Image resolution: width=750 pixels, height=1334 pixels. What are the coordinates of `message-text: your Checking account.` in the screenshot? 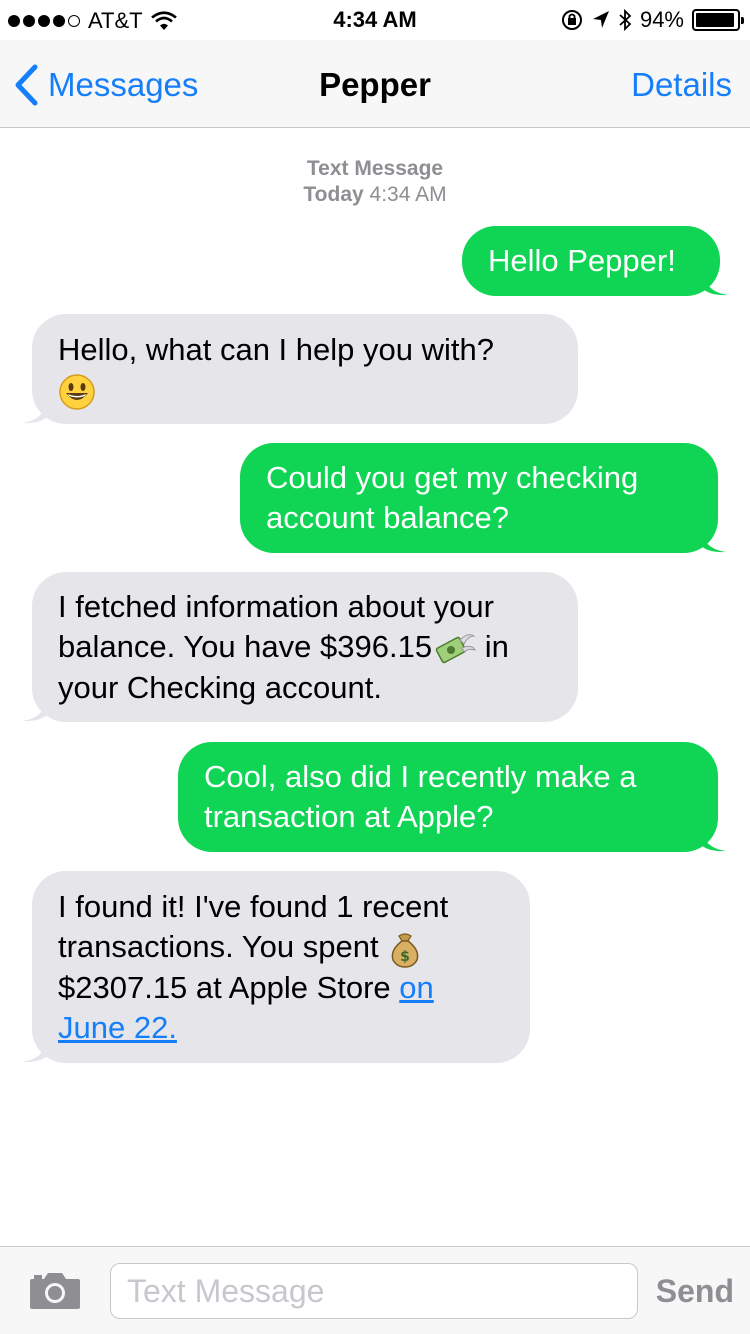 It's located at (220, 687).